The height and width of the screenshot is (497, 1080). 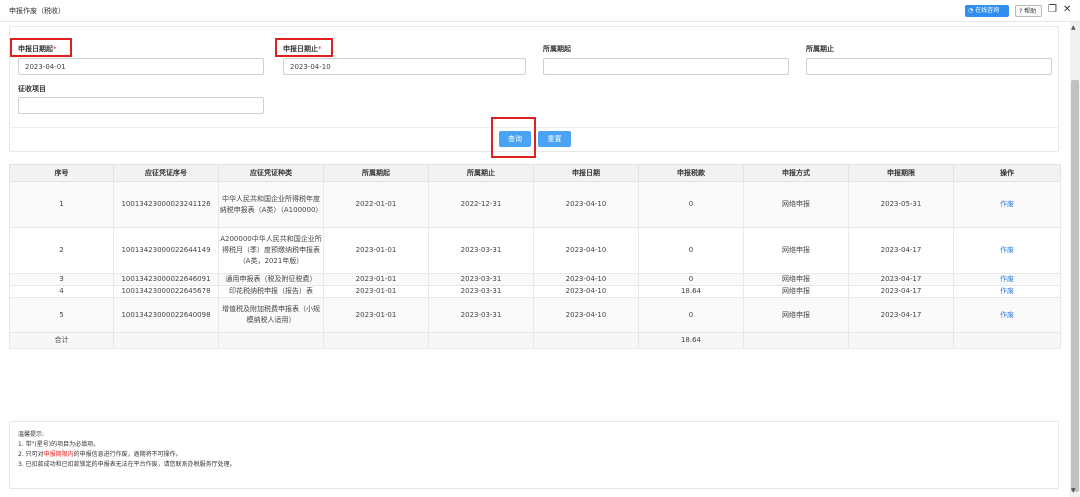 I want to click on total-tax: 18.64, so click(x=691, y=340).